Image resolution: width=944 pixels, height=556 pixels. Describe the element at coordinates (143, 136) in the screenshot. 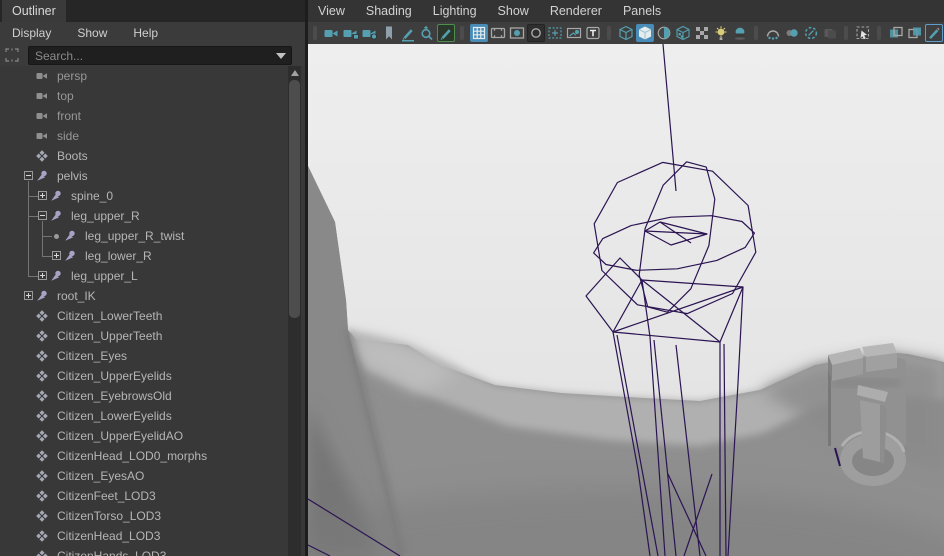

I see `outliner-row-side: side` at that location.